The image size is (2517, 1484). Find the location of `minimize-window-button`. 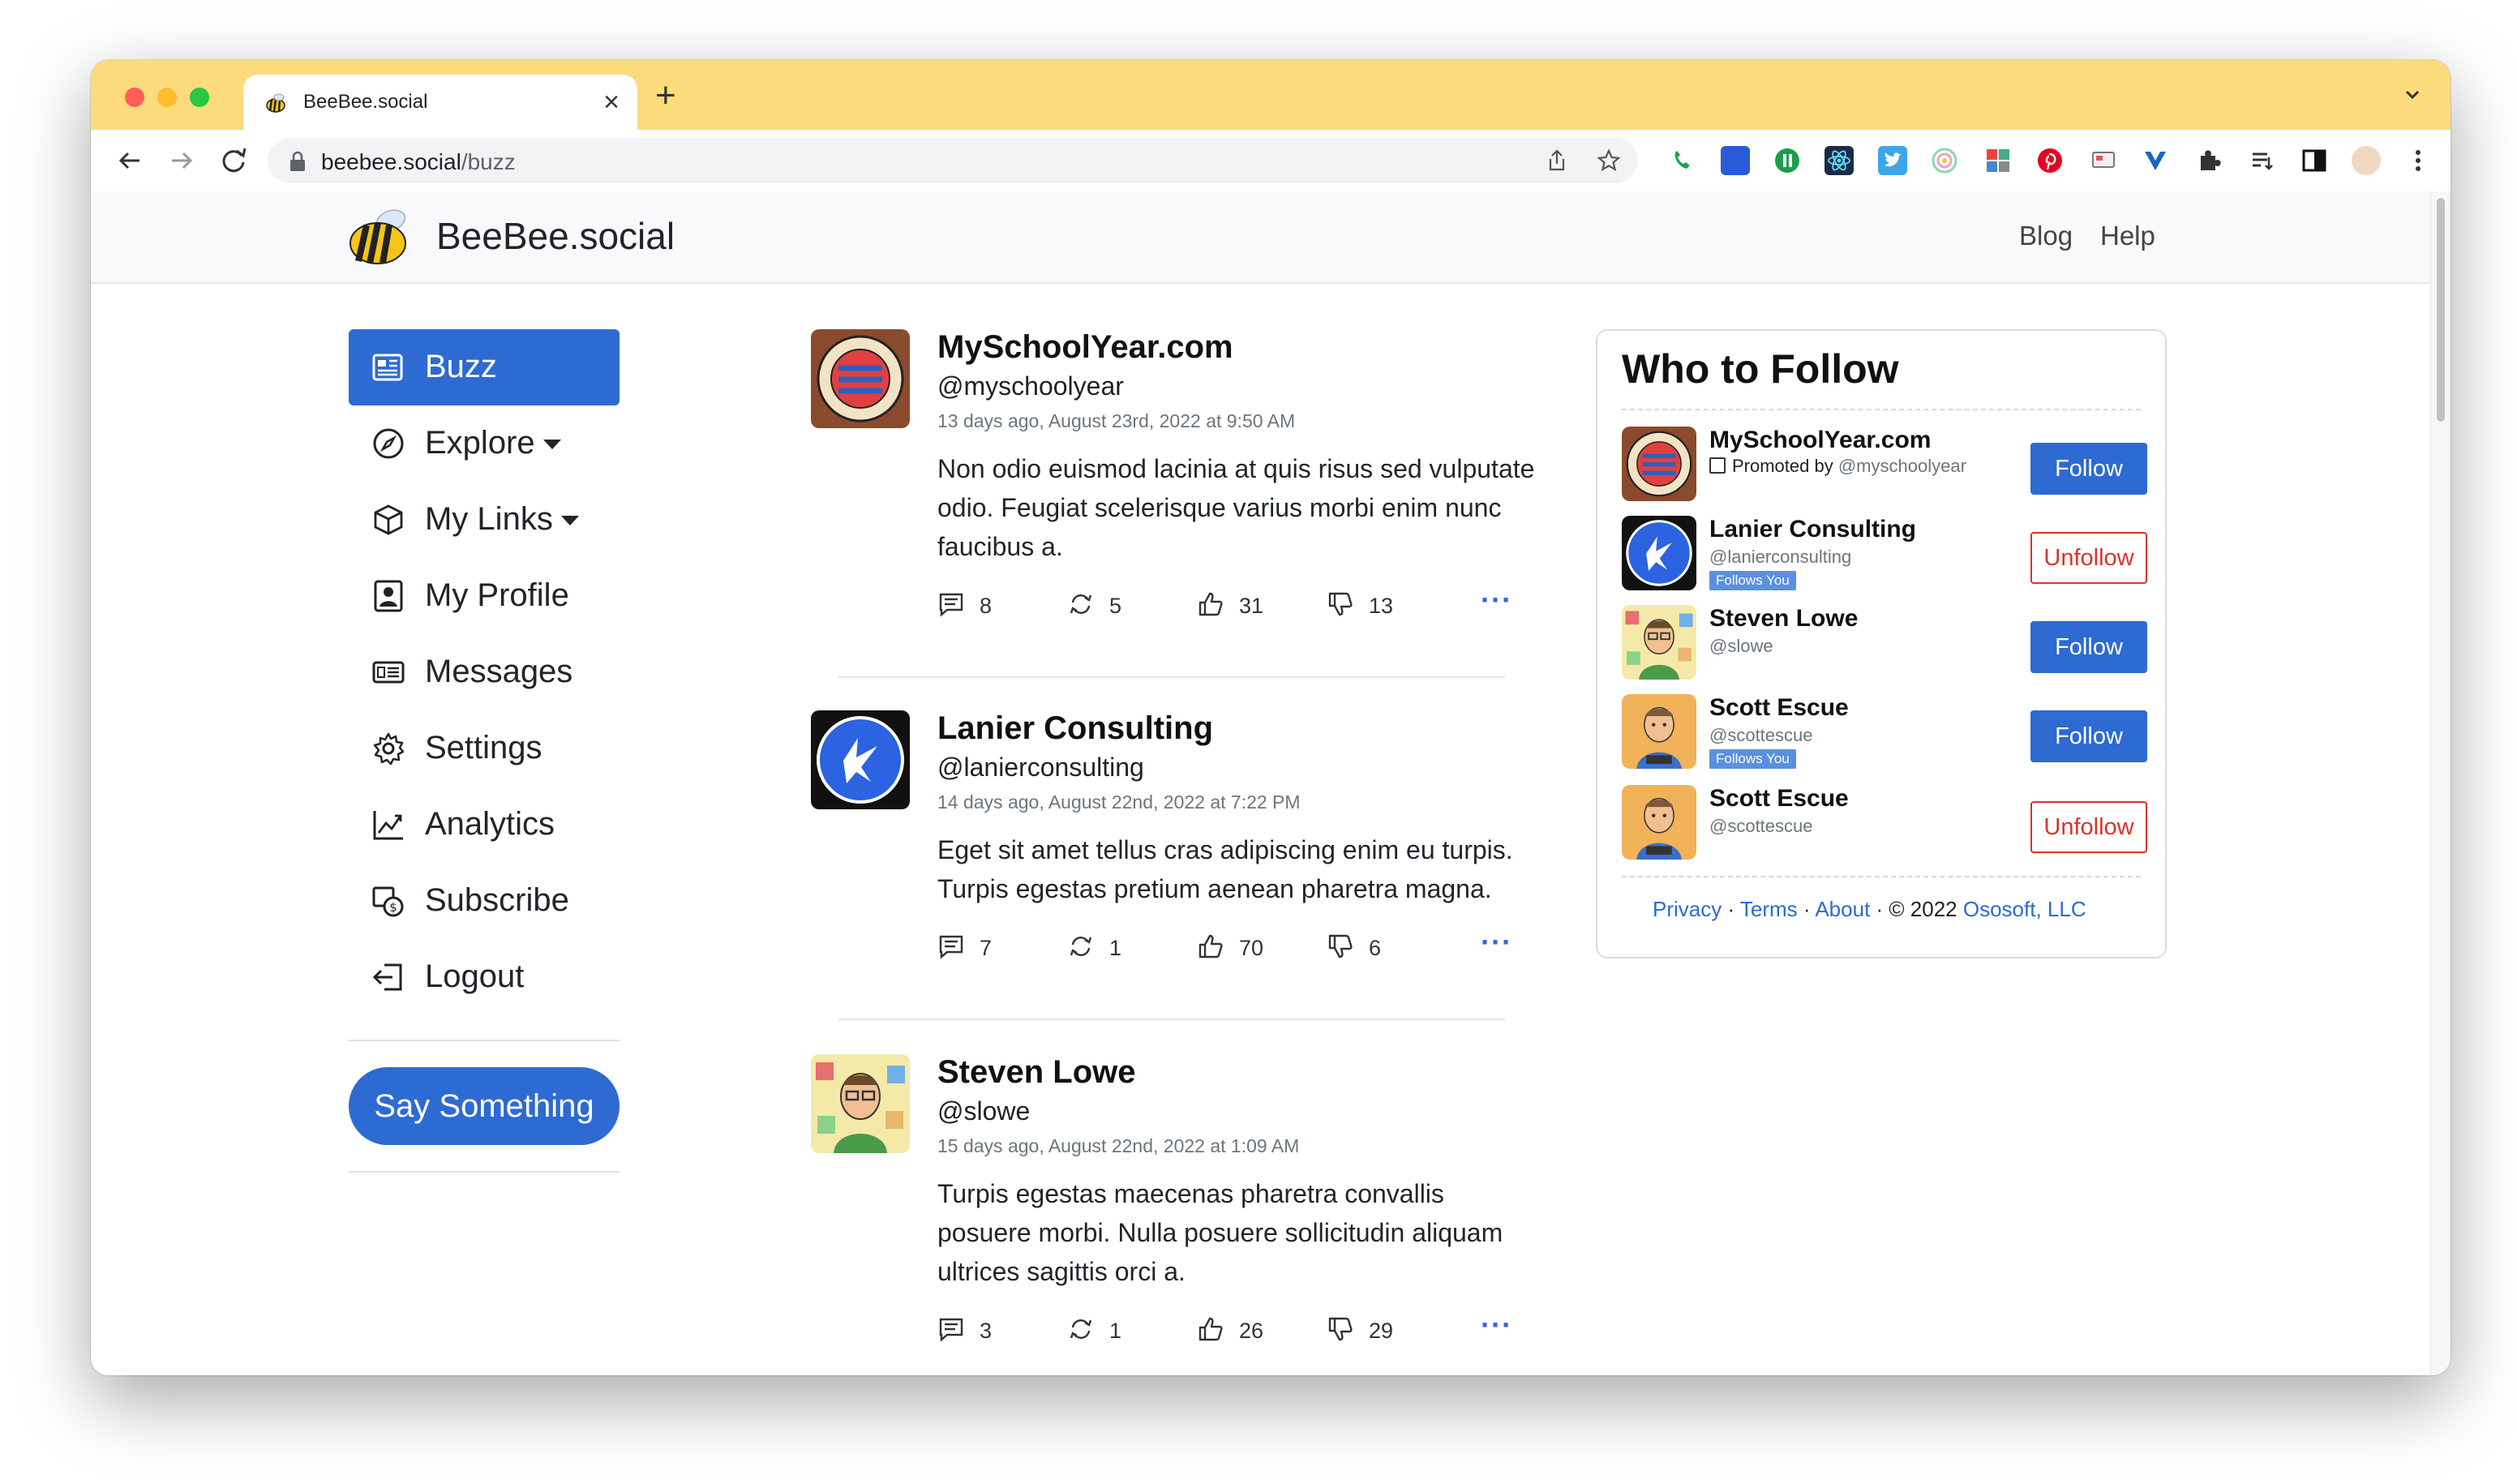

minimize-window-button is located at coordinates (167, 97).